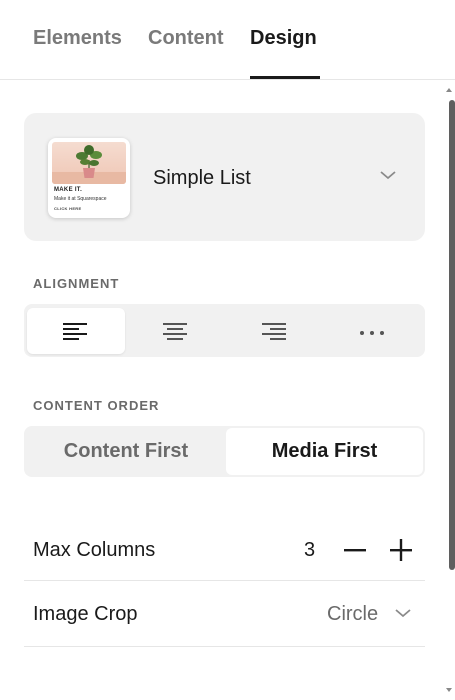  I want to click on align-right-icon, so click(274, 331).